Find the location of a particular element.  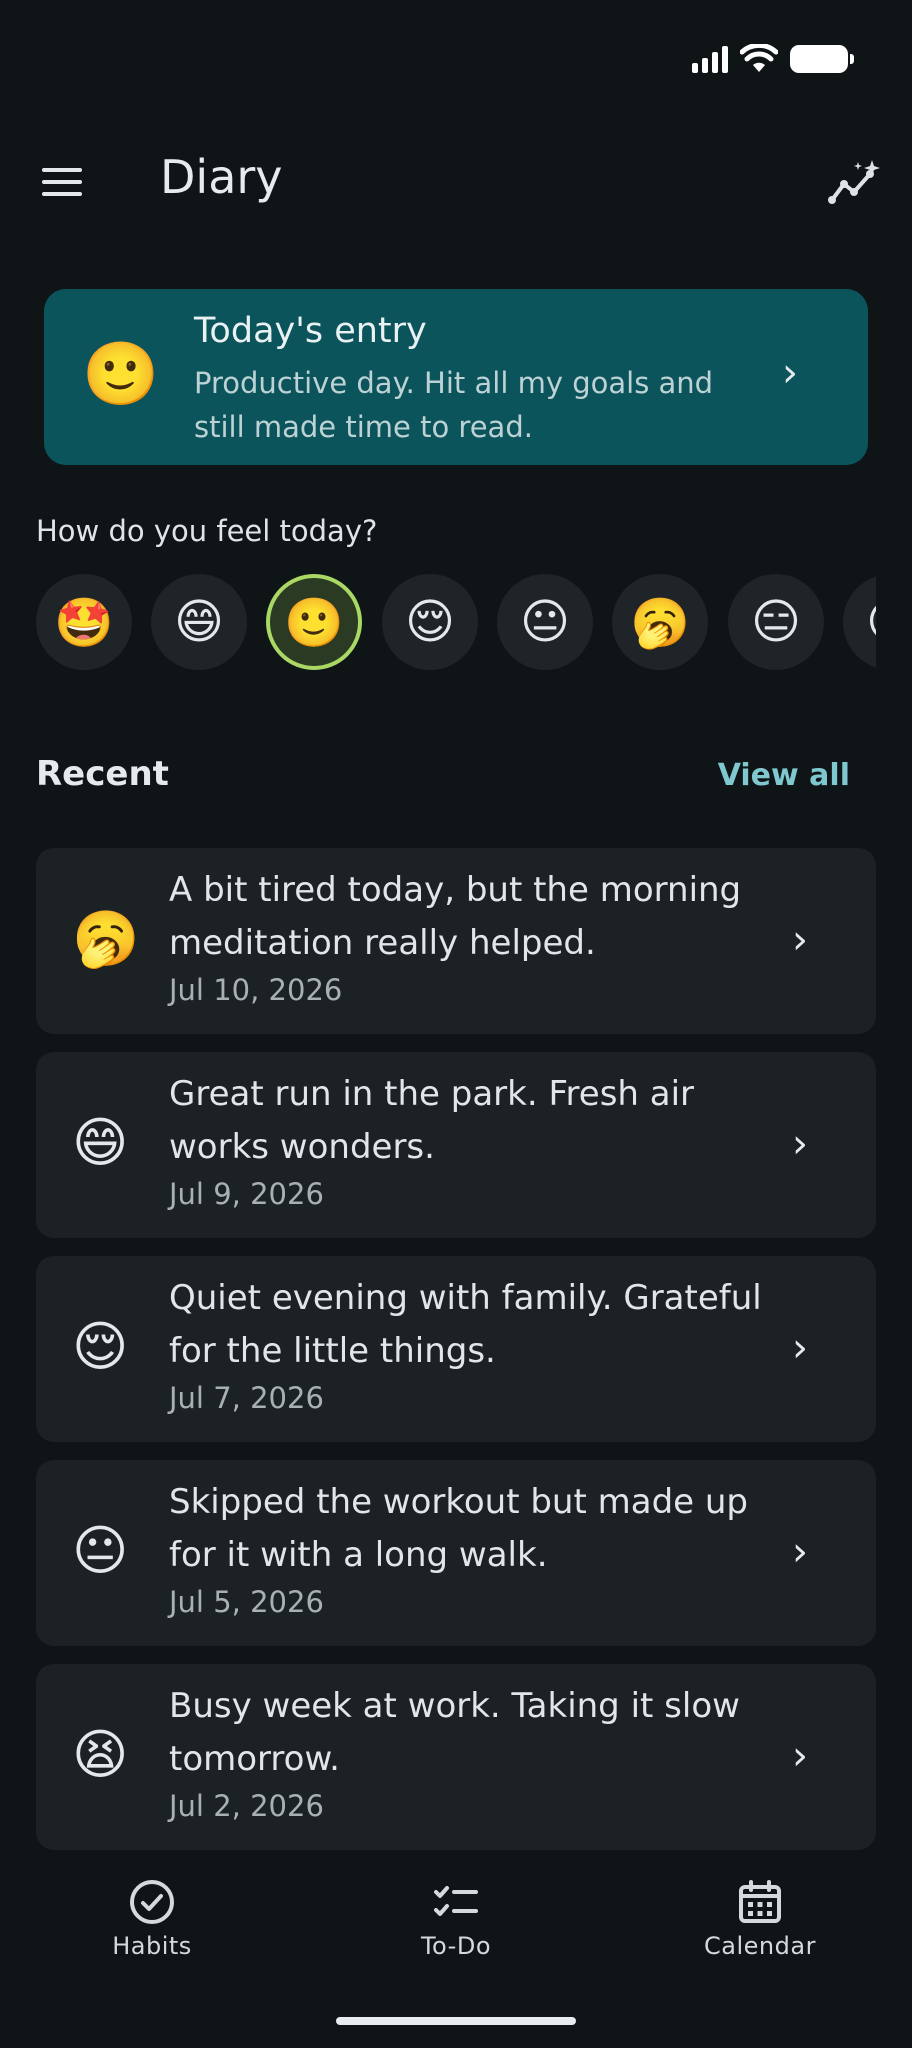

entry-mood-emoji: 😐 is located at coordinates (100, 1550).